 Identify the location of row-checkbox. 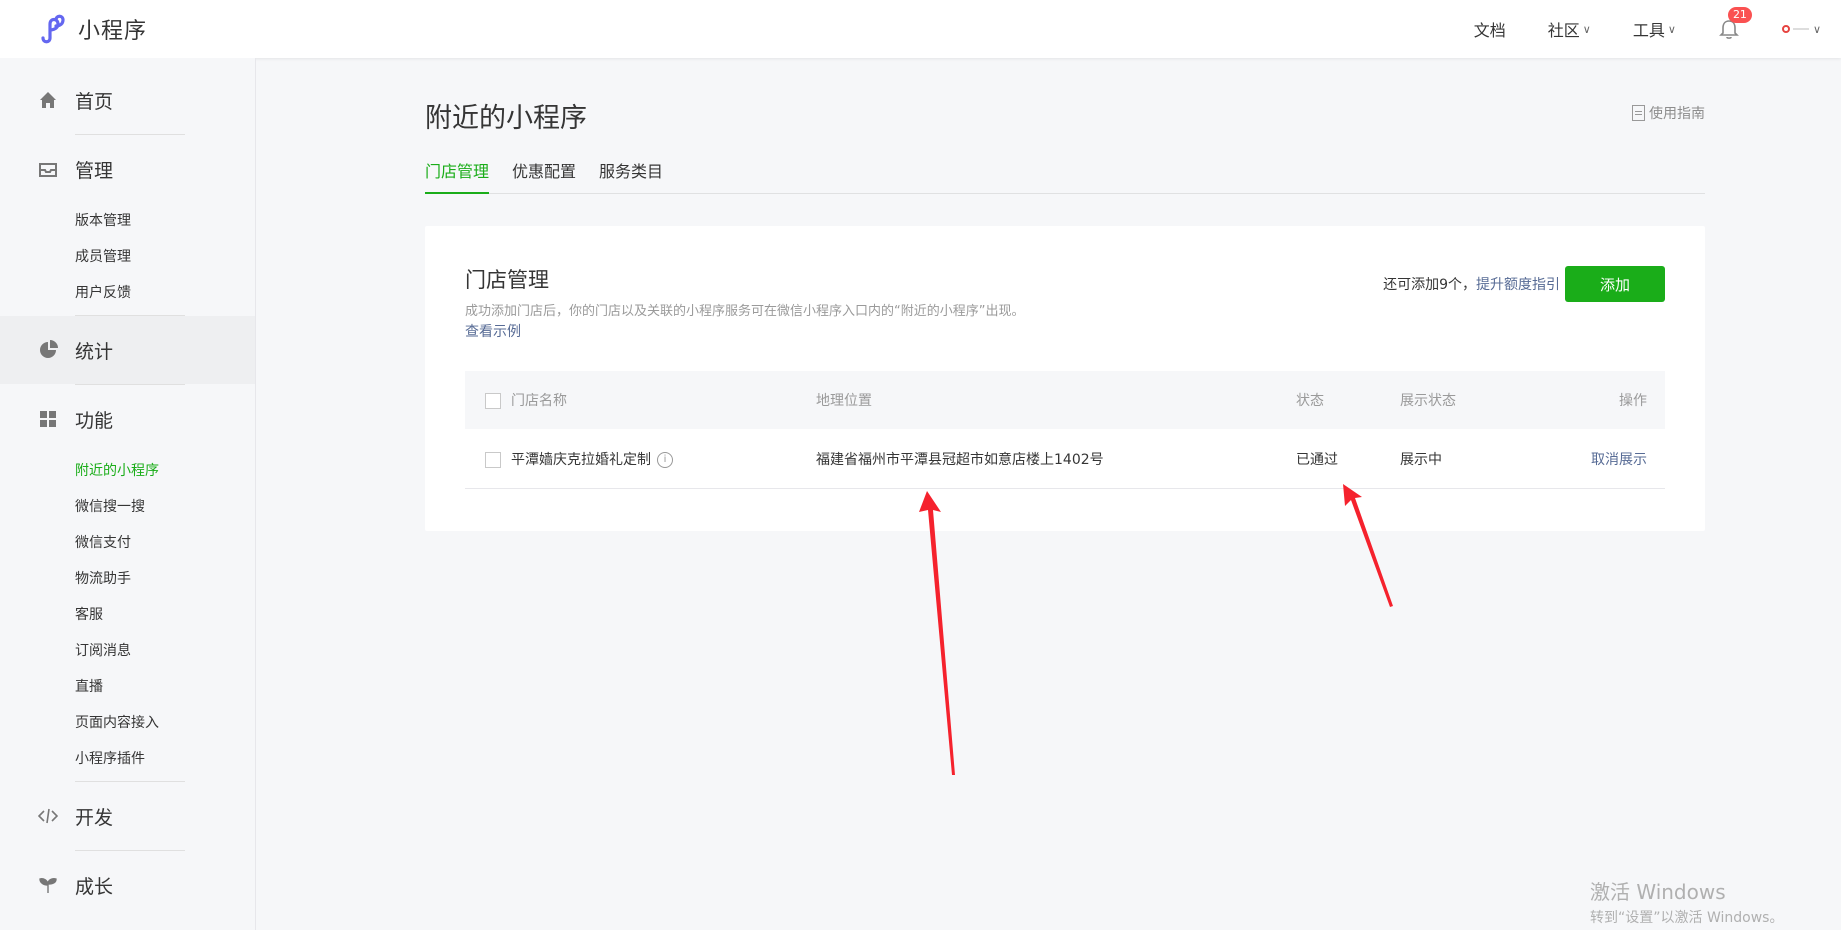
(493, 459).